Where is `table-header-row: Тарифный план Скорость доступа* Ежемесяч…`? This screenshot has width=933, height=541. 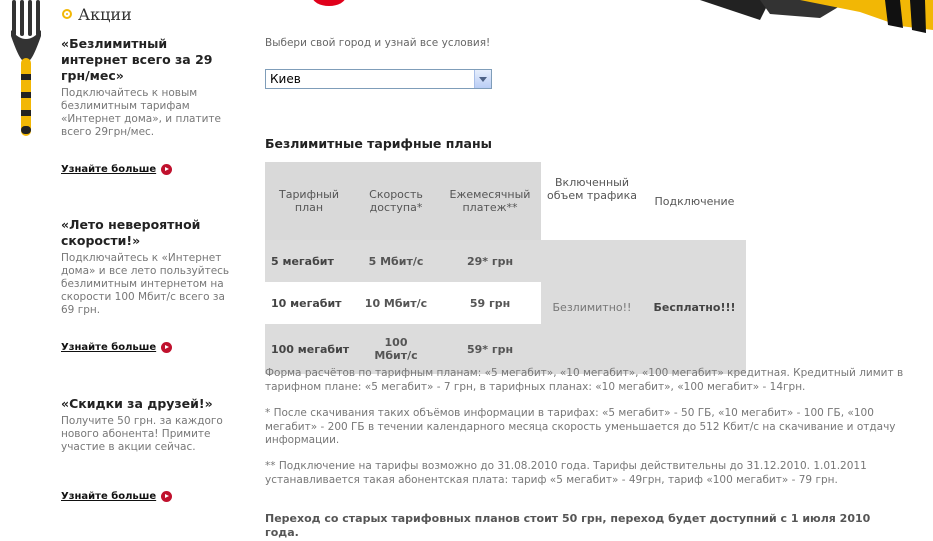 table-header-row: Тарифный план Скорость доступа* Ежемесяч… is located at coordinates (505, 201).